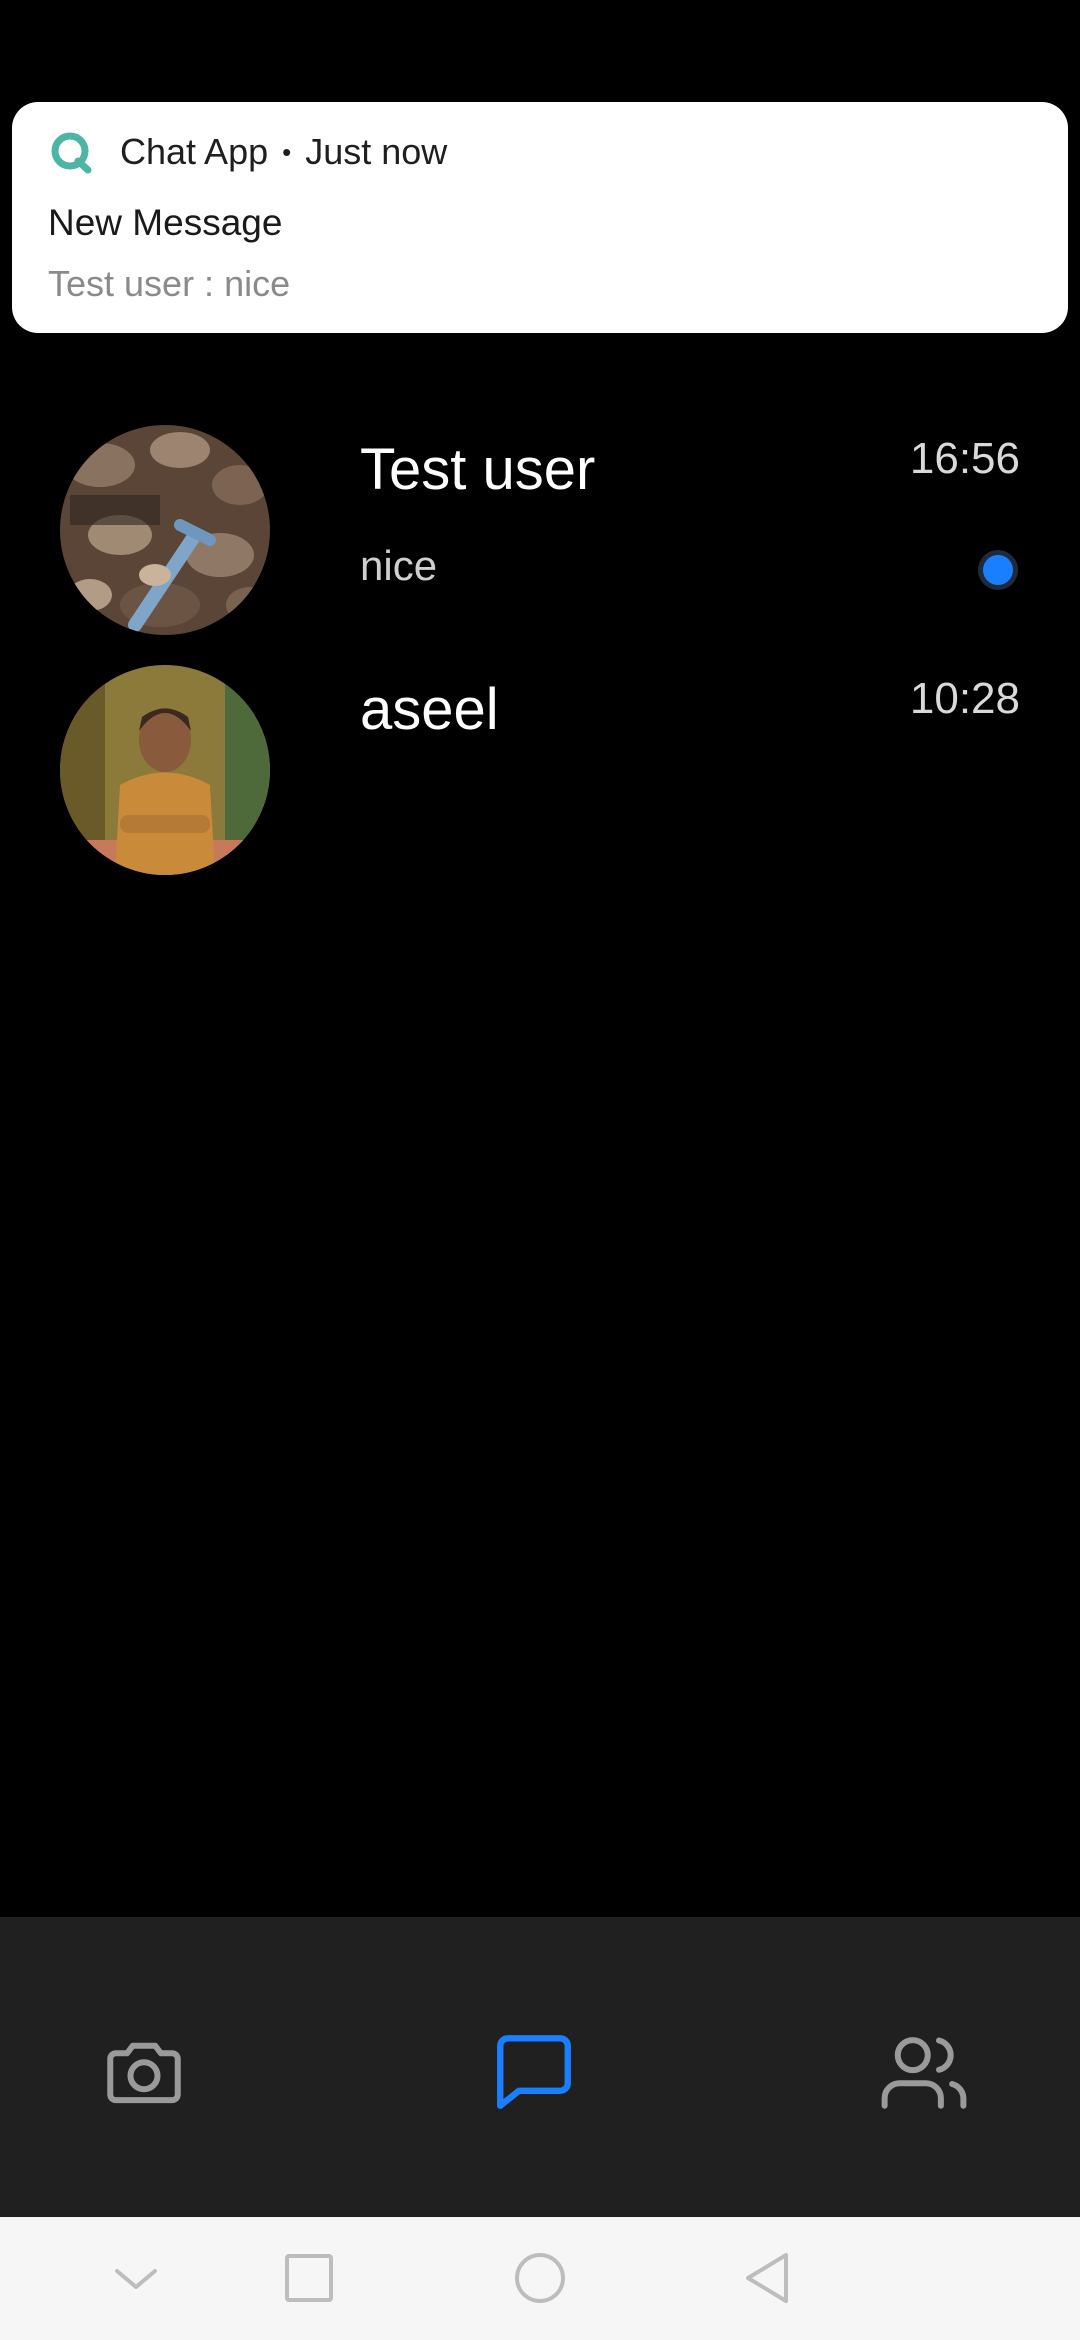  What do you see at coordinates (478, 469) in the screenshot?
I see `chat-name: Test user` at bounding box center [478, 469].